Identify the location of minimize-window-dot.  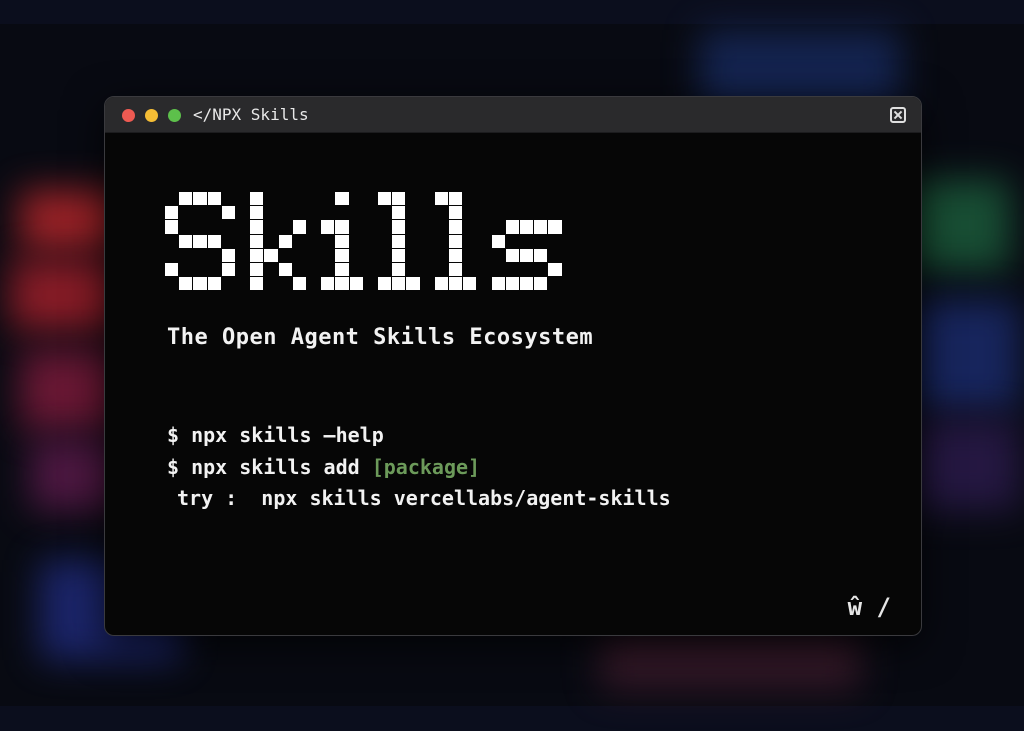
(151, 115).